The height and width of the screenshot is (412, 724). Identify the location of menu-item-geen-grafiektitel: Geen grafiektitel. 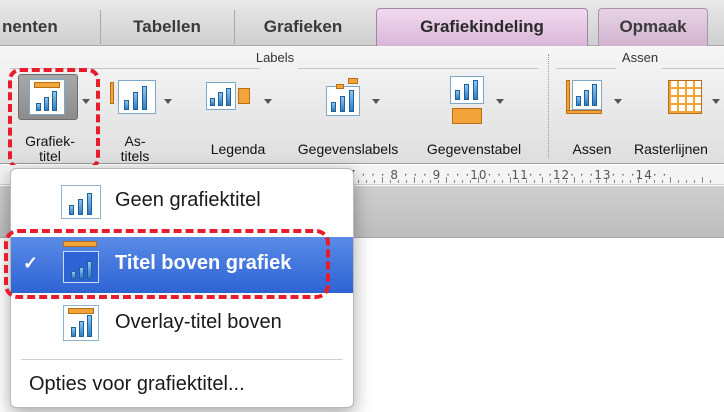
(182, 202).